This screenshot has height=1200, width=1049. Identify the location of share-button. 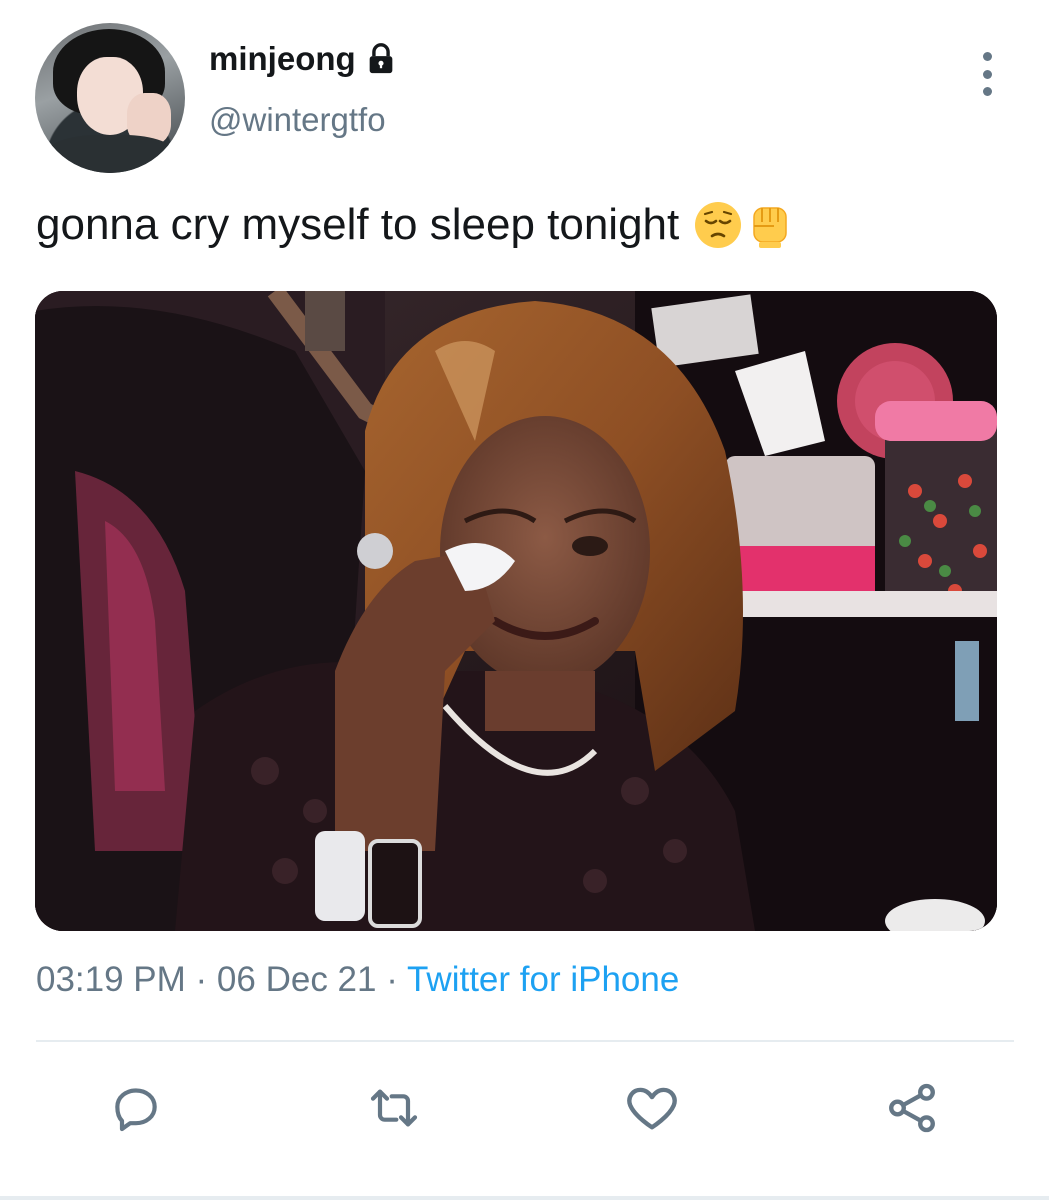
(912, 1110).